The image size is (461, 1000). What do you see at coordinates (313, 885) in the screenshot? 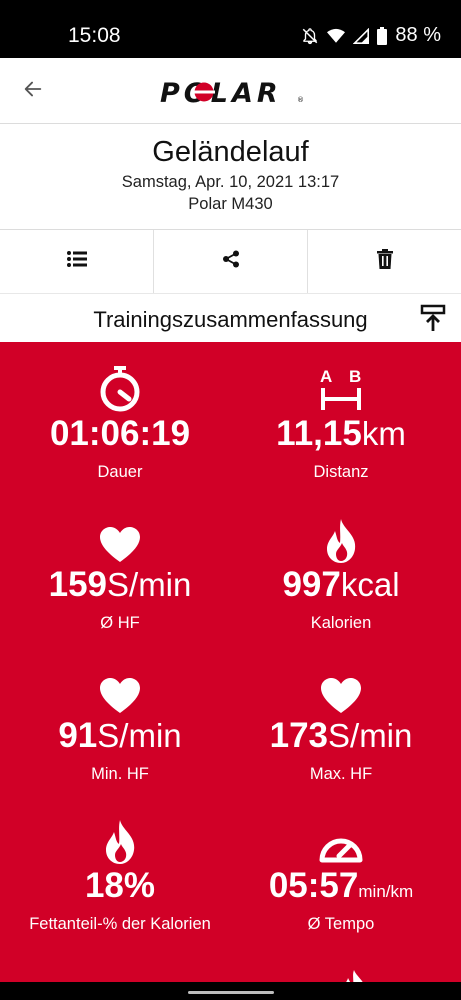
I see `stat-value: 05:57` at bounding box center [313, 885].